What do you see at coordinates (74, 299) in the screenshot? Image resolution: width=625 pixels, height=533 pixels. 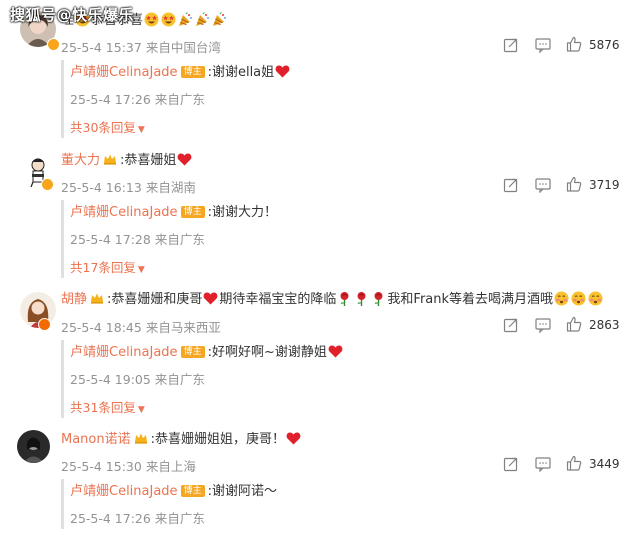 I see `commenter-name: 胡静` at bounding box center [74, 299].